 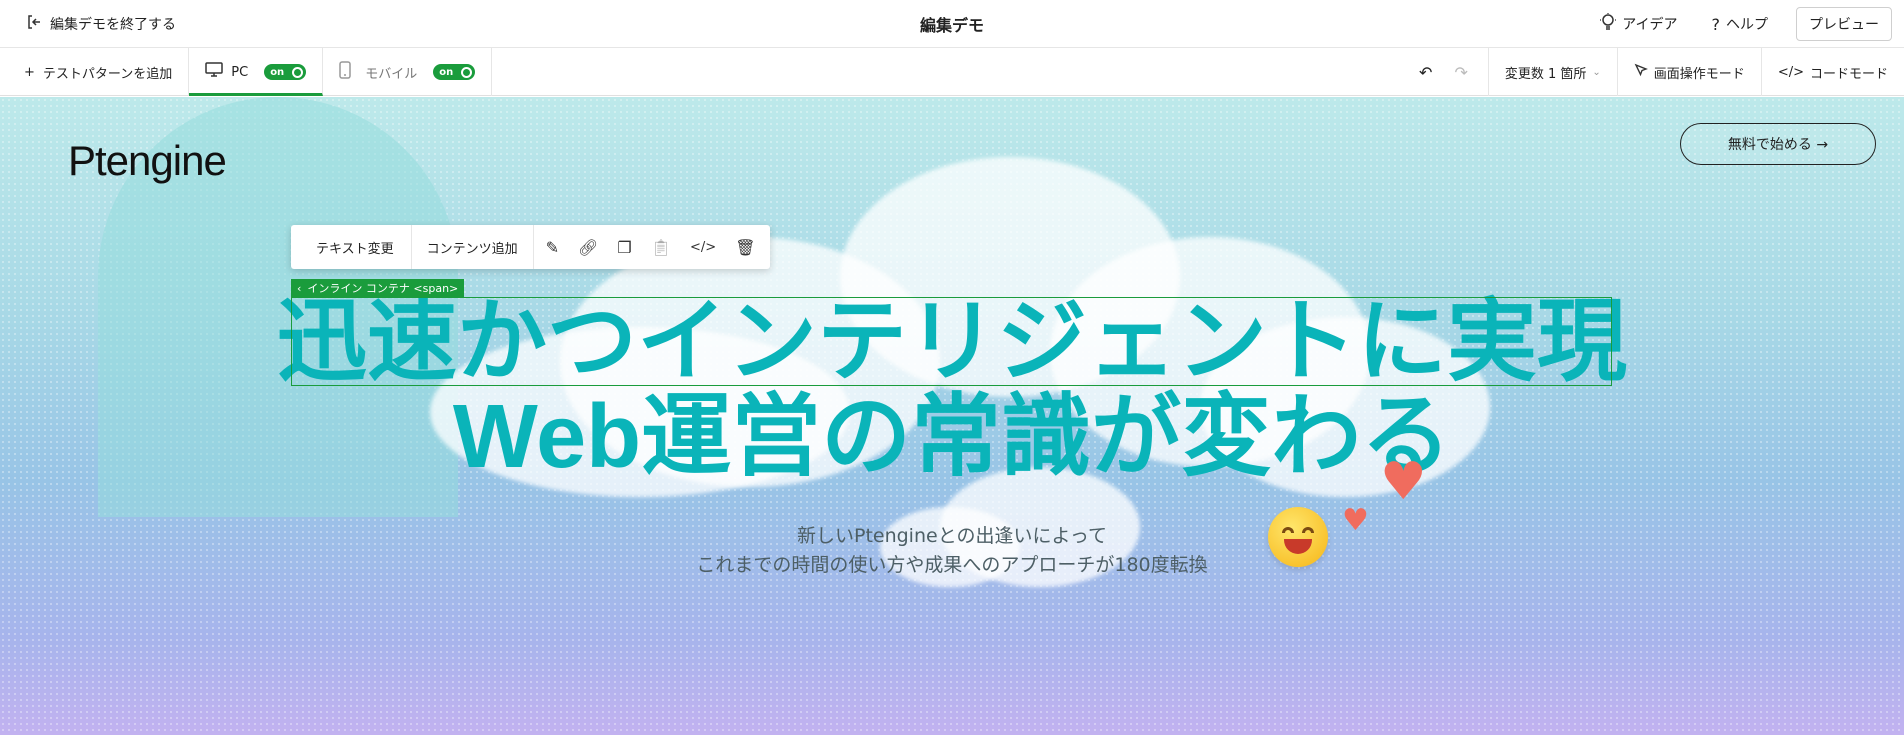 I want to click on code-mode-label: コードモード, so click(x=1848, y=74).